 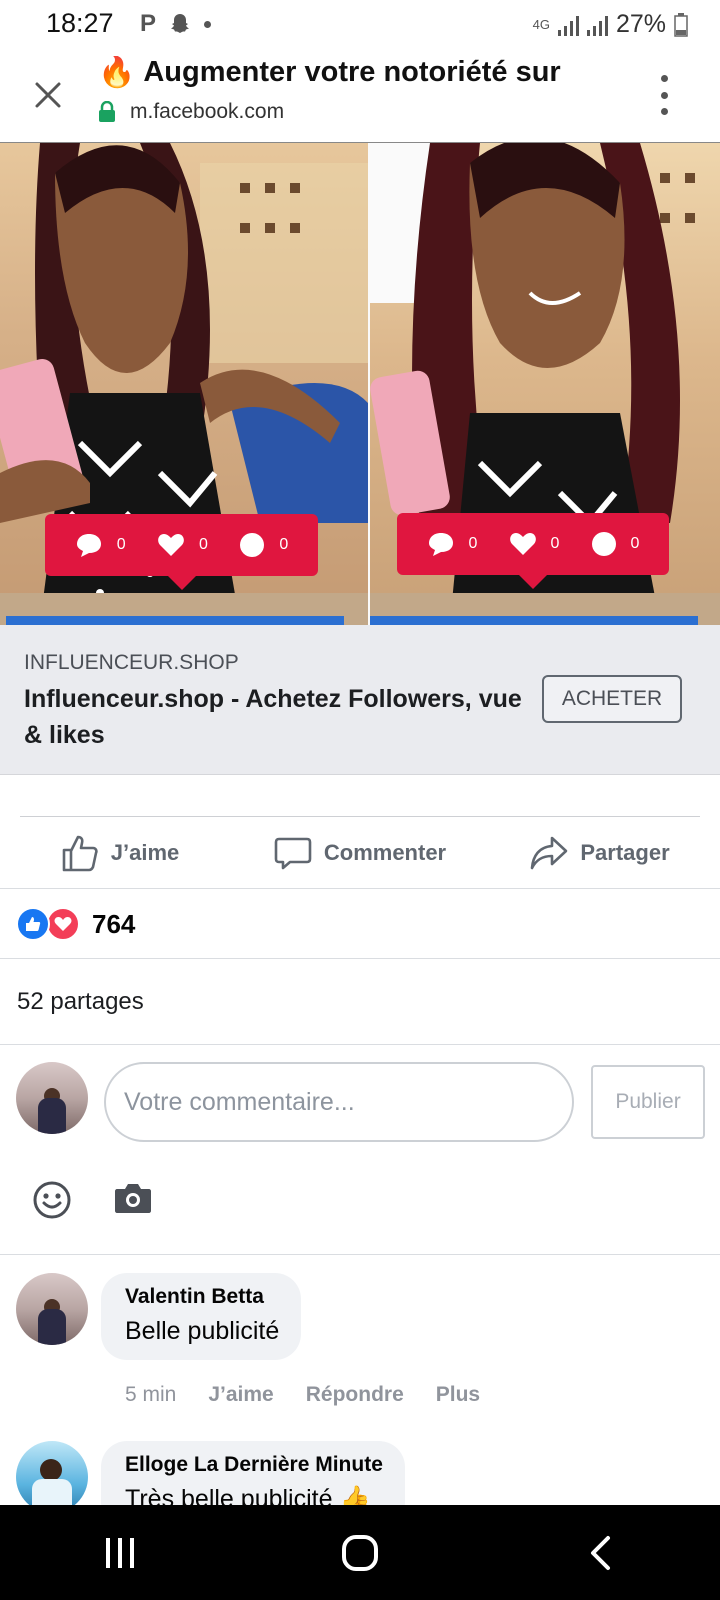 I want to click on comment-input, so click(x=339, y=1102).